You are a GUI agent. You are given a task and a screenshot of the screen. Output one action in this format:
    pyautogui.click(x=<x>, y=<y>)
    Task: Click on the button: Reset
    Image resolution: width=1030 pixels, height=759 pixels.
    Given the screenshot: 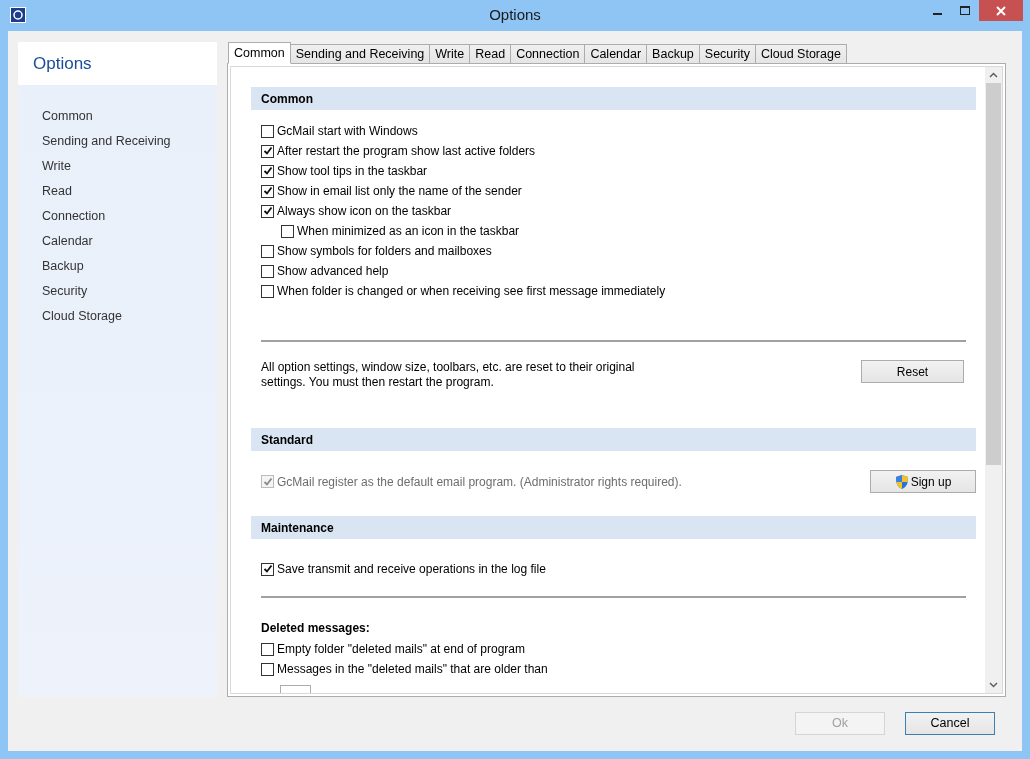 What is the action you would take?
    pyautogui.click(x=912, y=371)
    